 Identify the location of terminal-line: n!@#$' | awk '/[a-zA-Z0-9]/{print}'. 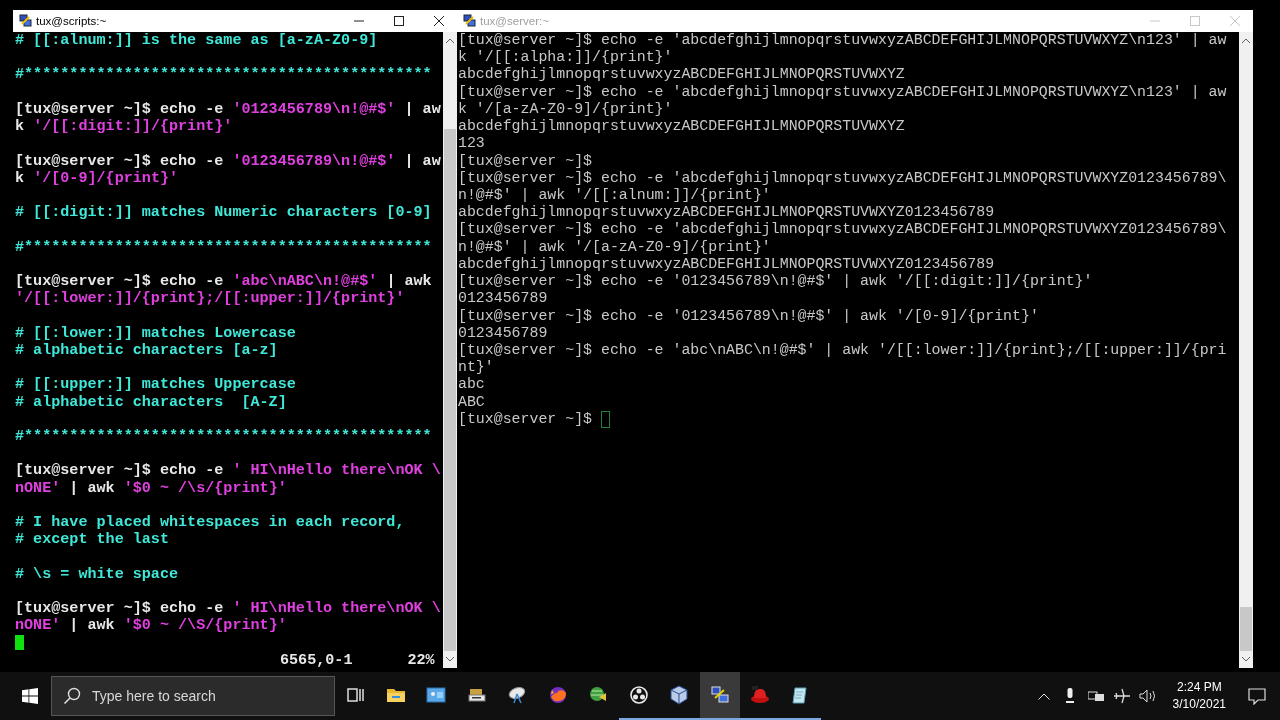
(614, 247).